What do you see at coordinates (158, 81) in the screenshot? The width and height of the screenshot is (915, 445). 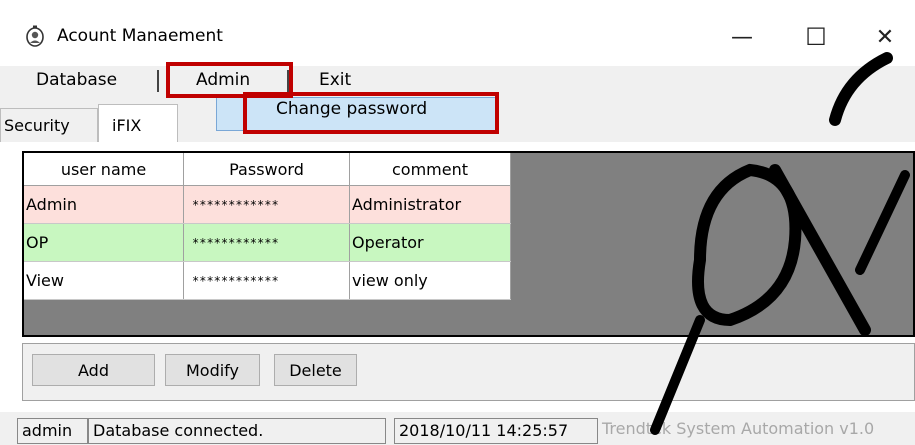 I see `menu-separator` at bounding box center [158, 81].